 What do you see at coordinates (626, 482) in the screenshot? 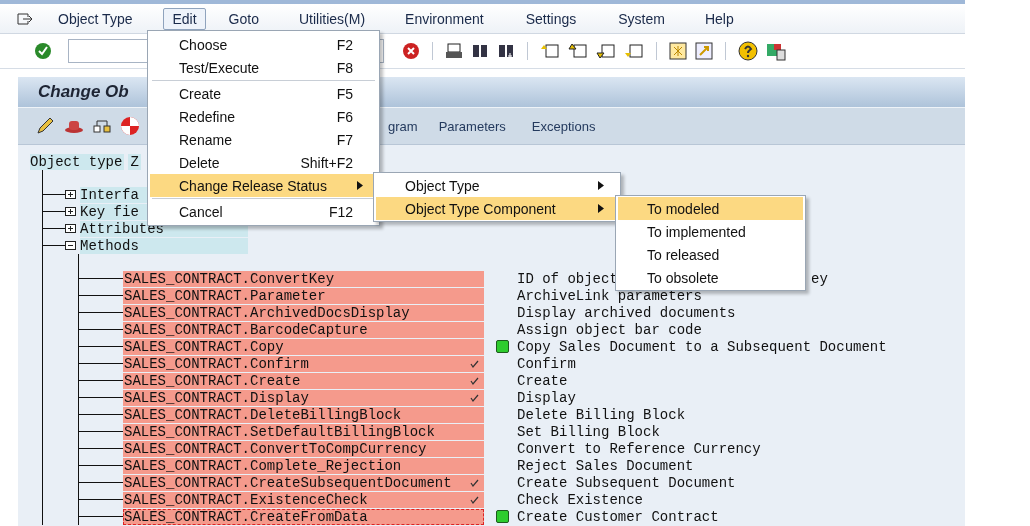
I see `description-text: Create Subsequent Document` at bounding box center [626, 482].